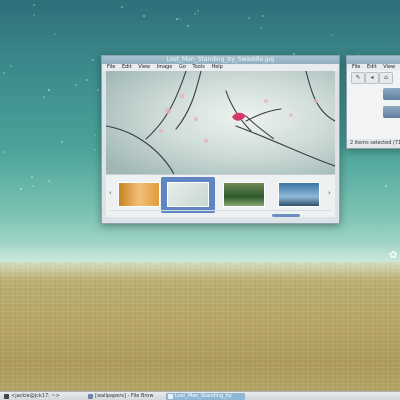  What do you see at coordinates (389, 67) in the screenshot?
I see `browser-menu-view: View` at bounding box center [389, 67].